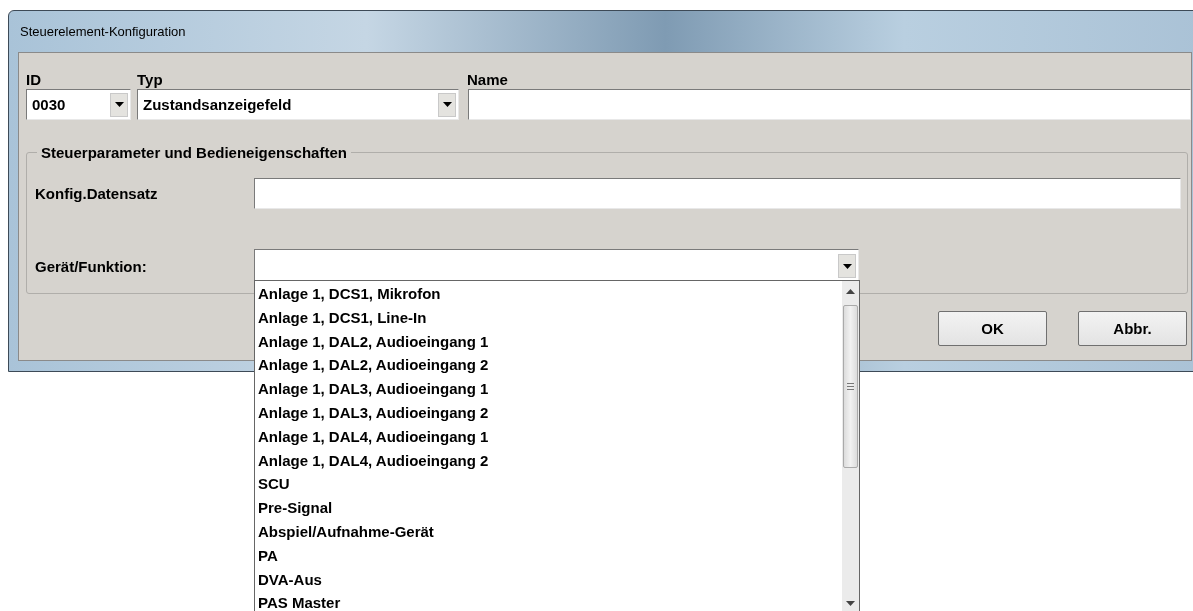 The width and height of the screenshot is (1193, 611). Describe the element at coordinates (548, 365) in the screenshot. I see `dropdown-option: Anlage 1, DAL2, Audioeingang 2` at that location.